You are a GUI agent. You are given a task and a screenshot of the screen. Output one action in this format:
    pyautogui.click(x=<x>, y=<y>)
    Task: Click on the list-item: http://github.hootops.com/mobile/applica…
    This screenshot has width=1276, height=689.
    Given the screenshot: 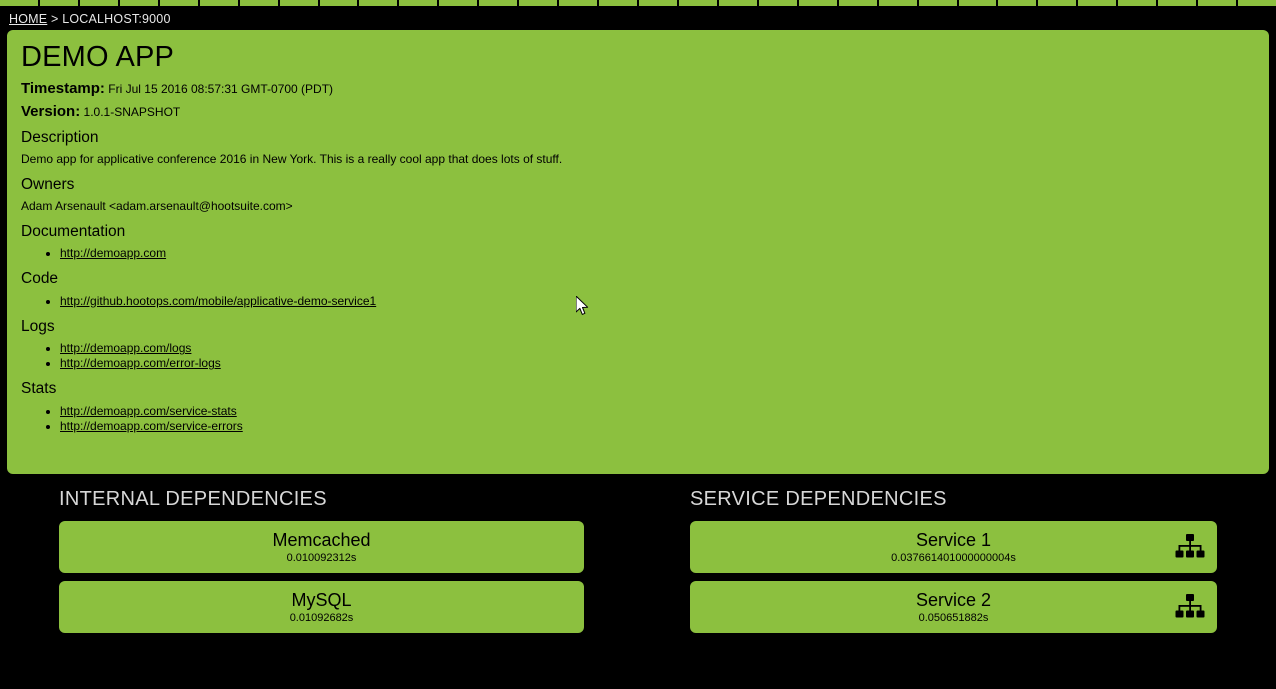 What is the action you would take?
    pyautogui.click(x=657, y=301)
    